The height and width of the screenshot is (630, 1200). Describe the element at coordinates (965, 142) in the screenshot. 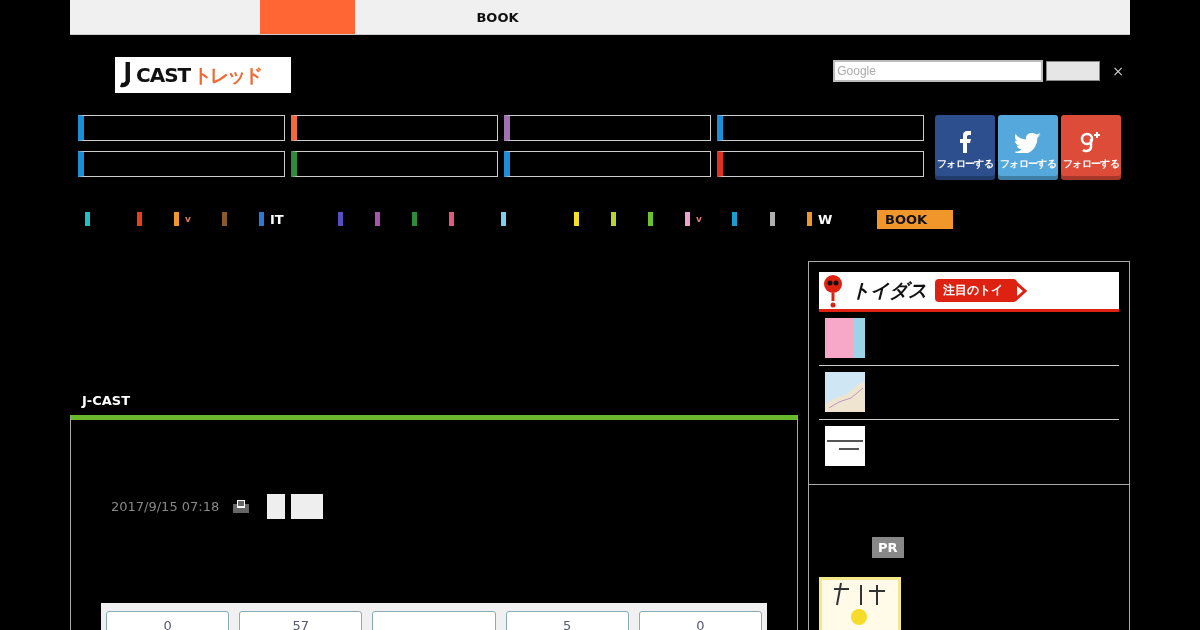

I see `facebook-icon` at that location.